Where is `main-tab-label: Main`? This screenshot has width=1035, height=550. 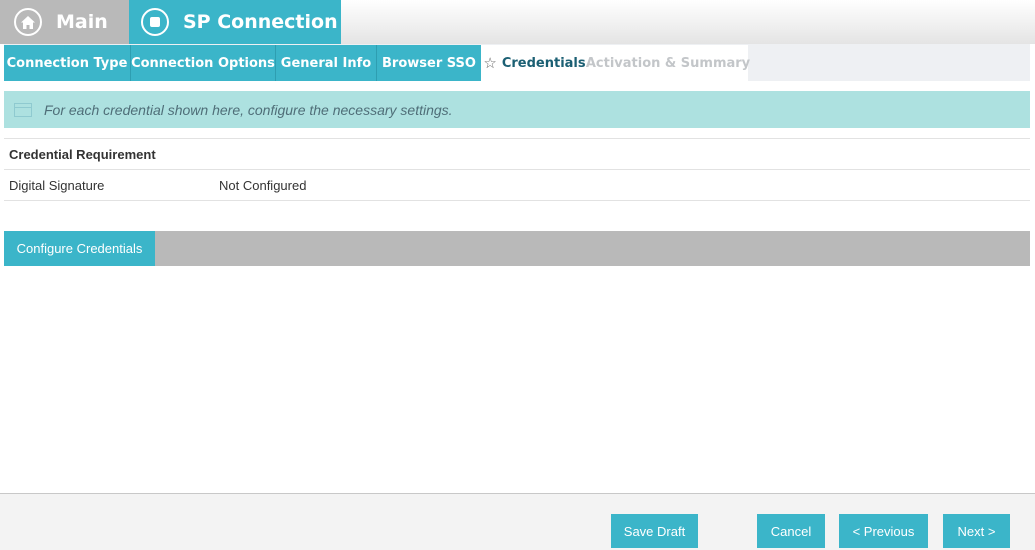 main-tab-label: Main is located at coordinates (82, 22).